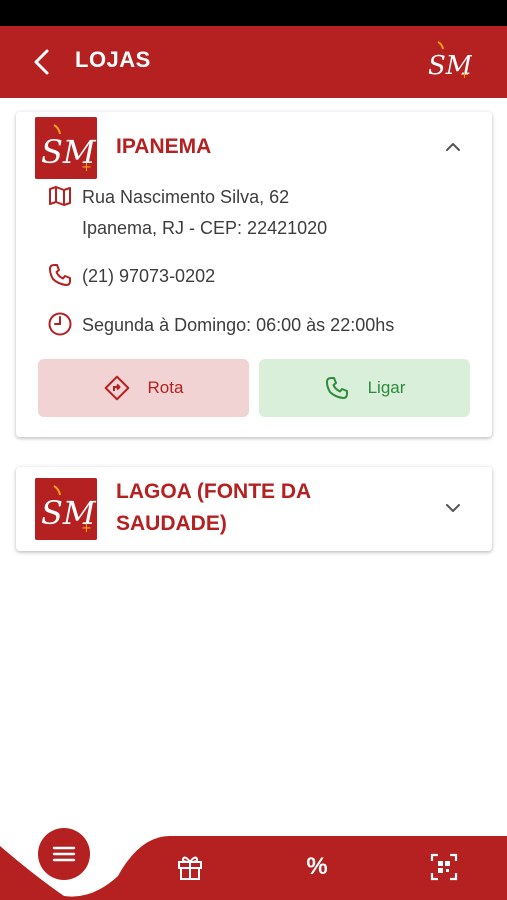 The image size is (507, 900). What do you see at coordinates (364, 388) in the screenshot?
I see `call-button: Ligar` at bounding box center [364, 388].